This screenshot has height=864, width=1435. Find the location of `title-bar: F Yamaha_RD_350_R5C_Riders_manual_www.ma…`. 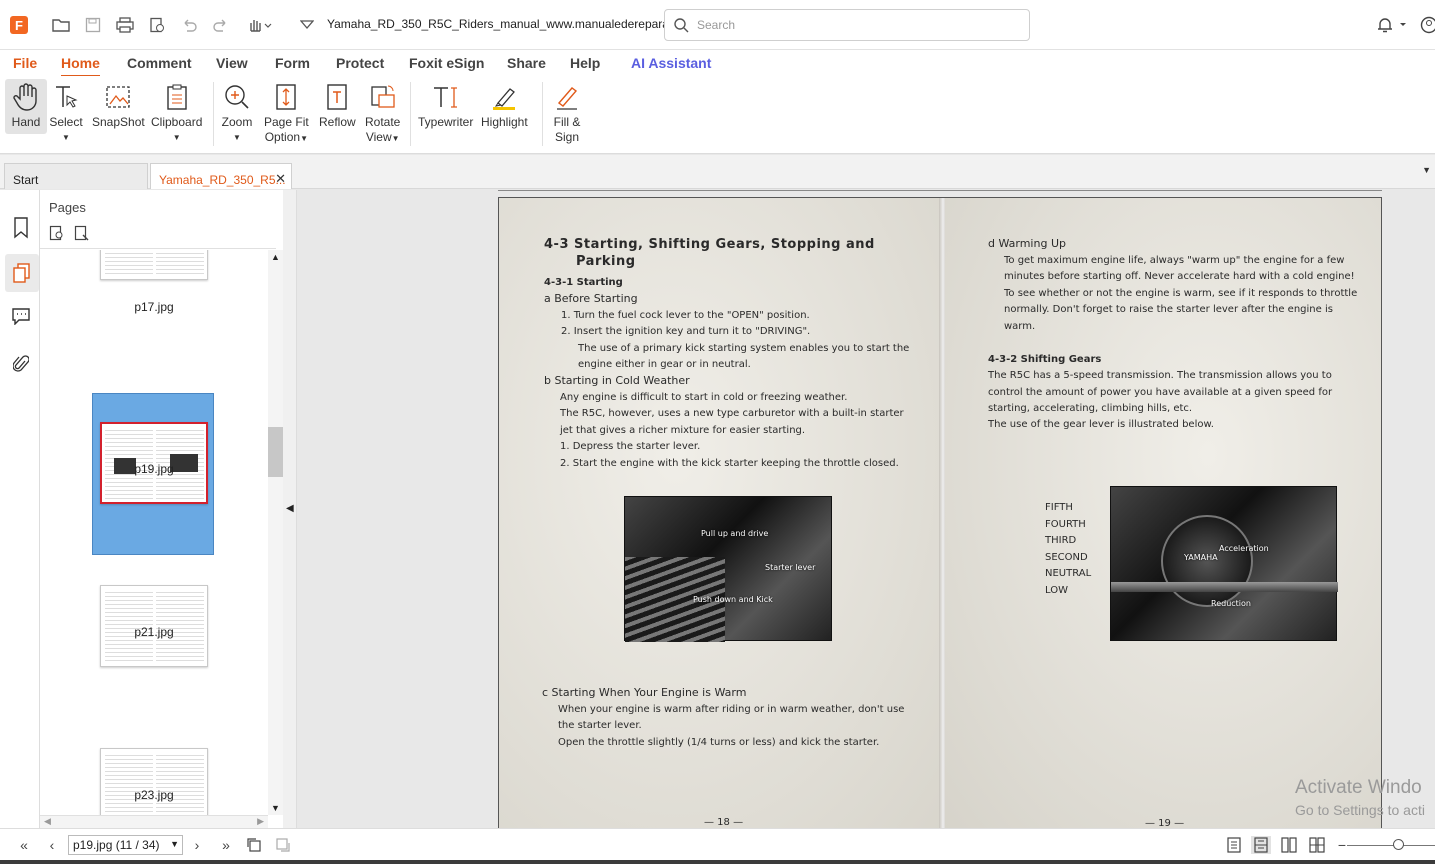

title-bar: F Yamaha_RD_350_R5C_Riders_manual_www.ma… is located at coordinates (717, 25).